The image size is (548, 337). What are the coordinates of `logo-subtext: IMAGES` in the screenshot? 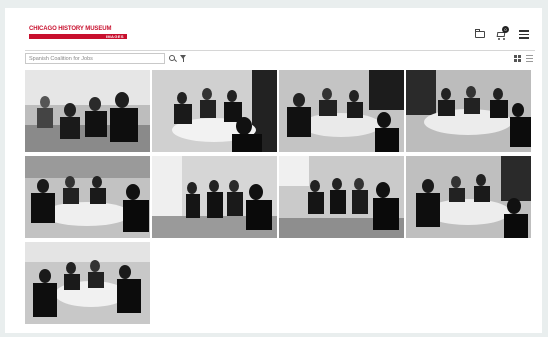 It's located at (114, 36).